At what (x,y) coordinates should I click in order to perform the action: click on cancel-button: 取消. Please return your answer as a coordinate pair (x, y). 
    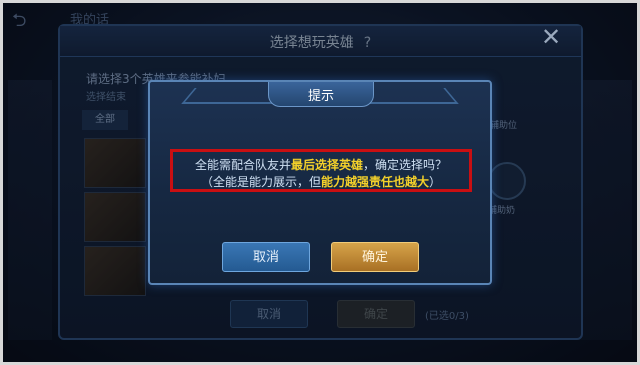
    Looking at the image, I should click on (266, 257).